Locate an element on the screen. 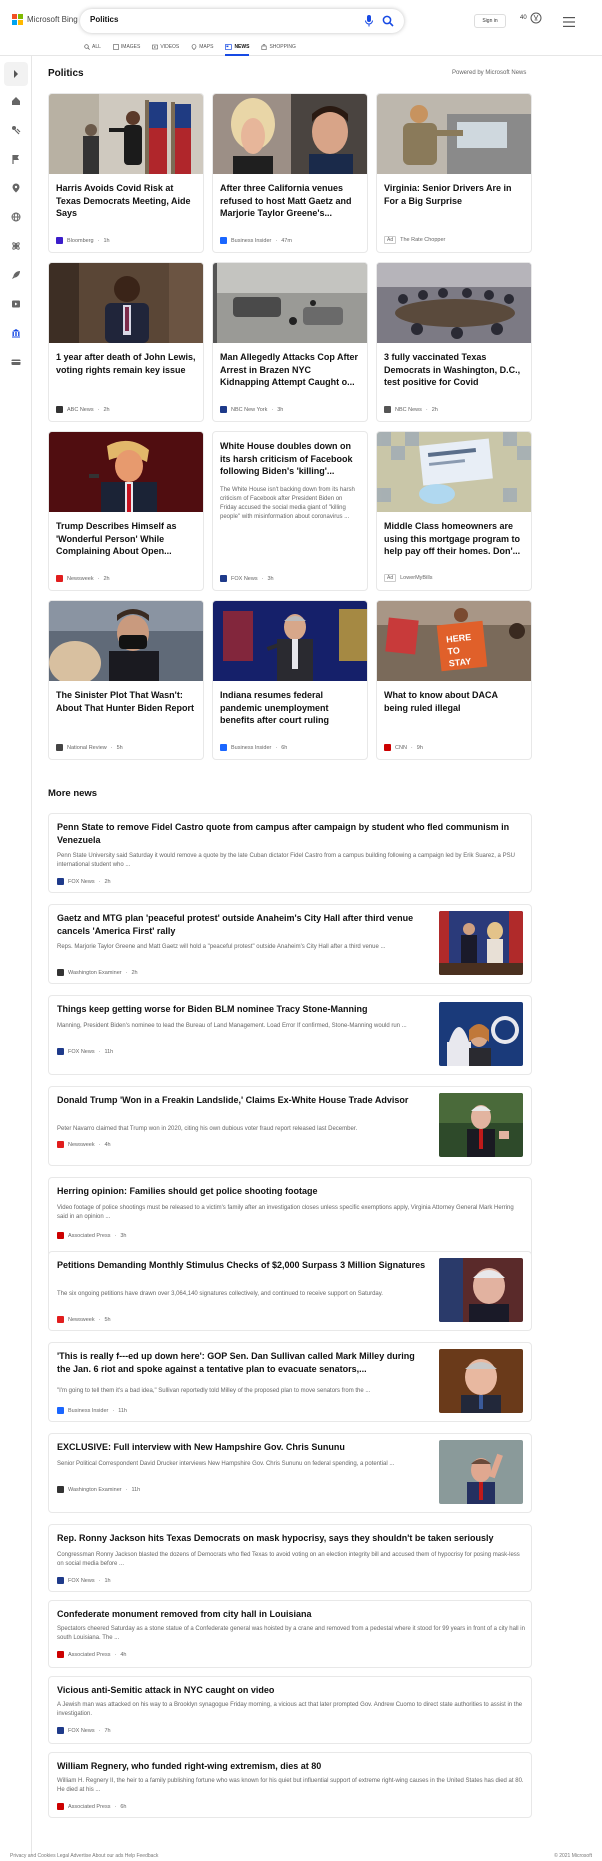 This screenshot has width=602, height=1861. search-input: Politics is located at coordinates (104, 19).